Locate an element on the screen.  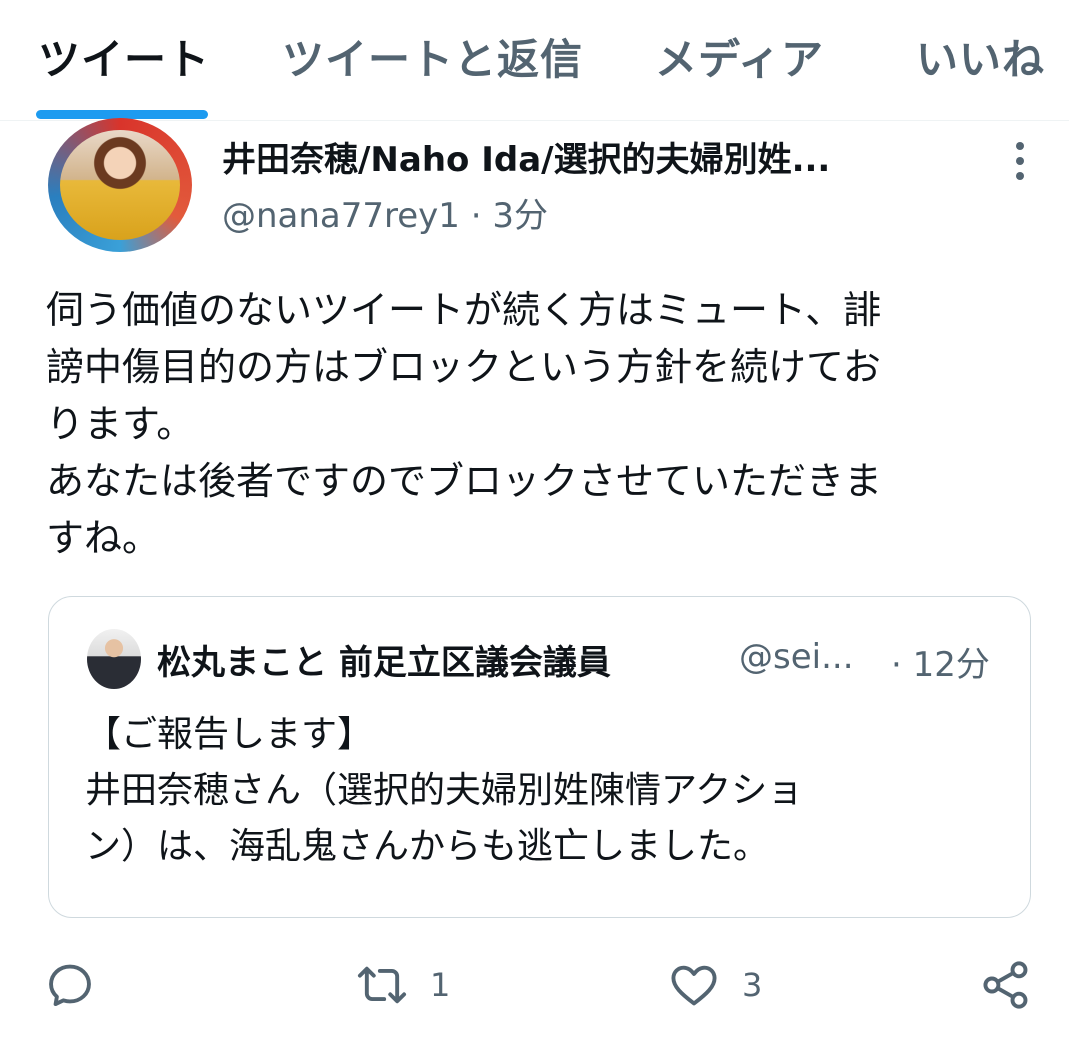
handle-line: @nana77rey1 · 3分 is located at coordinates (385, 212).